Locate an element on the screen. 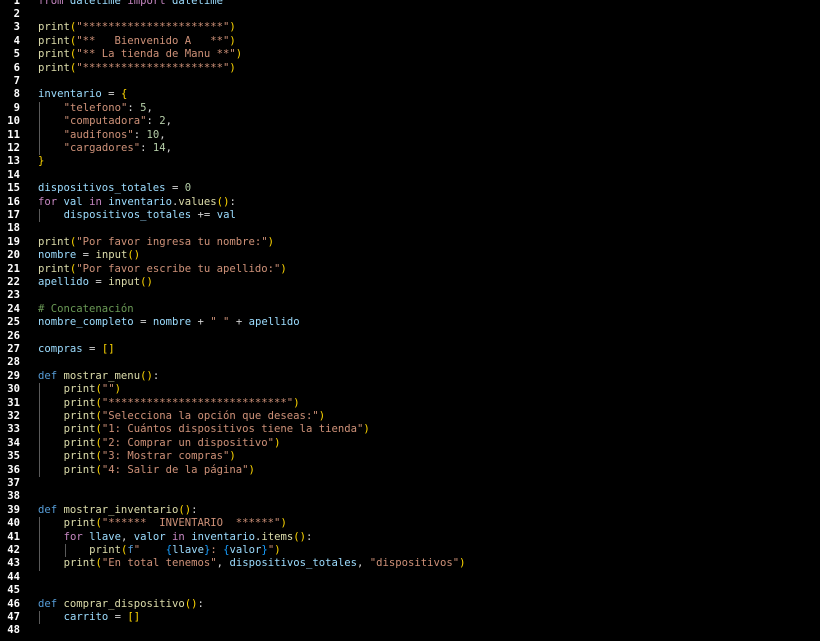 The width and height of the screenshot is (820, 641). code-text: print("2: Comprar un dispositivo") is located at coordinates (159, 443).